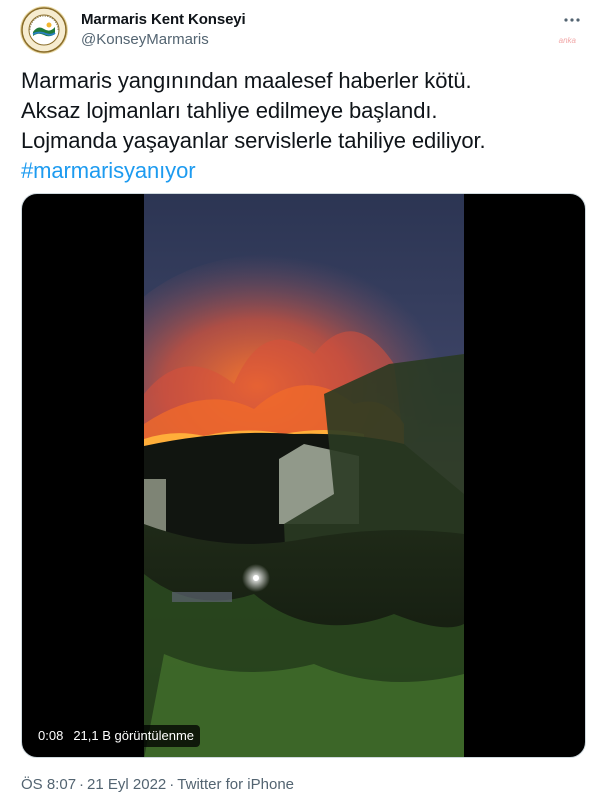 This screenshot has height=807, width=602. Describe the element at coordinates (48, 784) in the screenshot. I see `tweet-time-link: ÖS 8:07` at that location.